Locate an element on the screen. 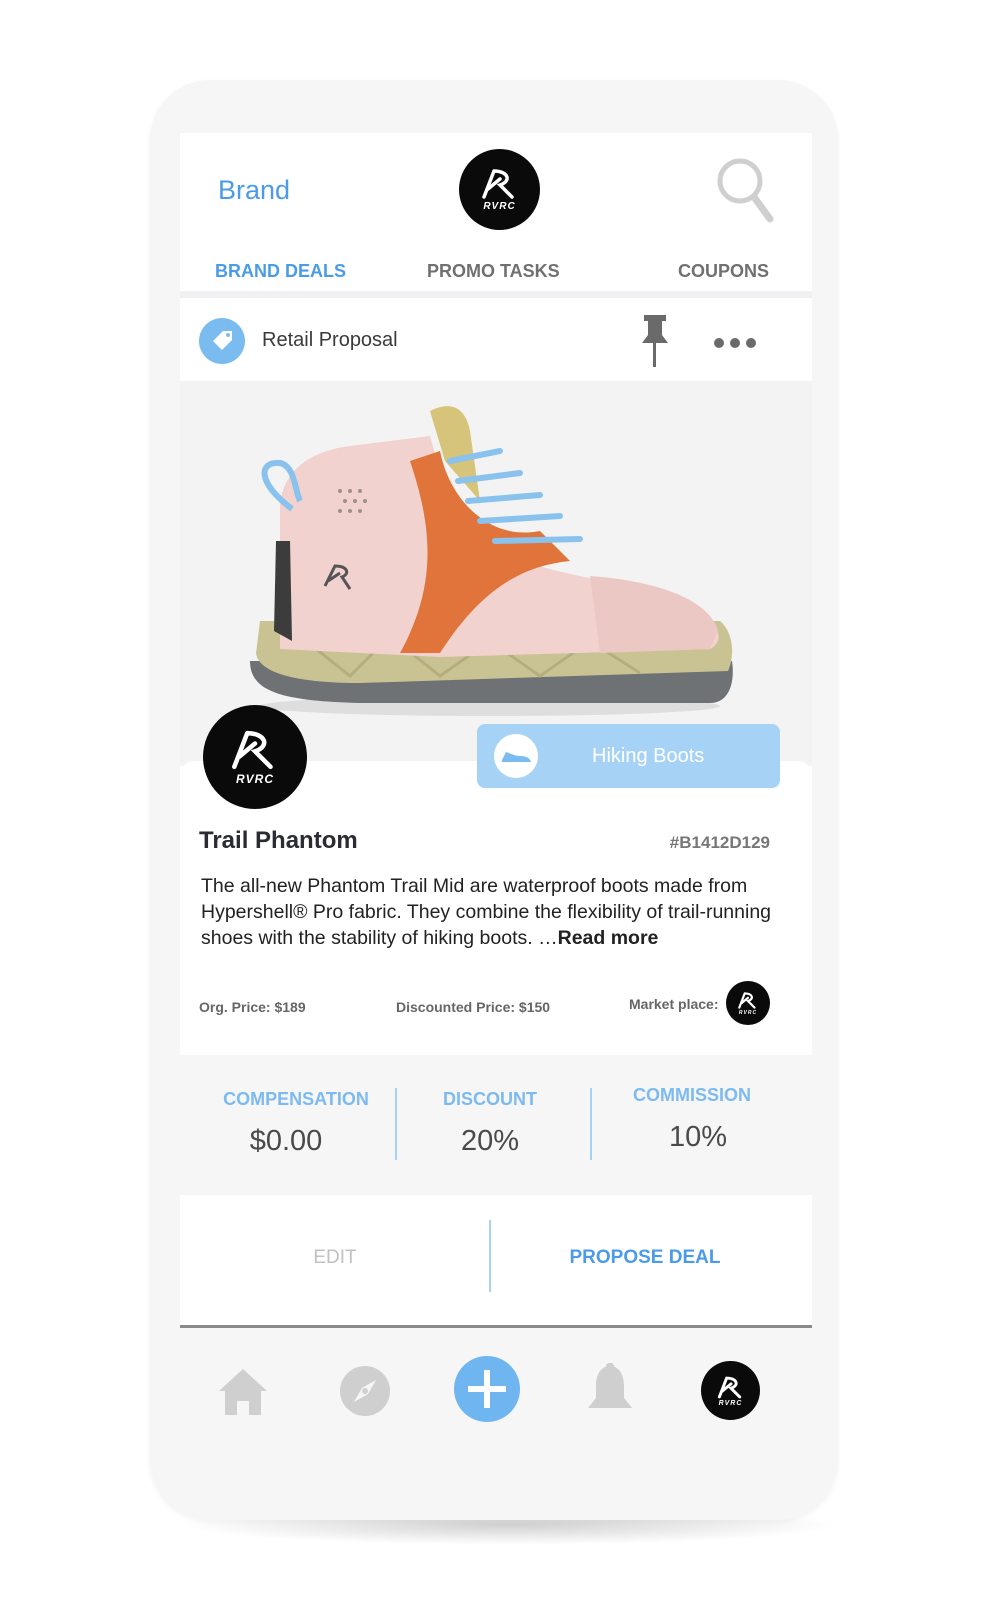  tab-brand-deals: BRAND DEALS is located at coordinates (280, 271).